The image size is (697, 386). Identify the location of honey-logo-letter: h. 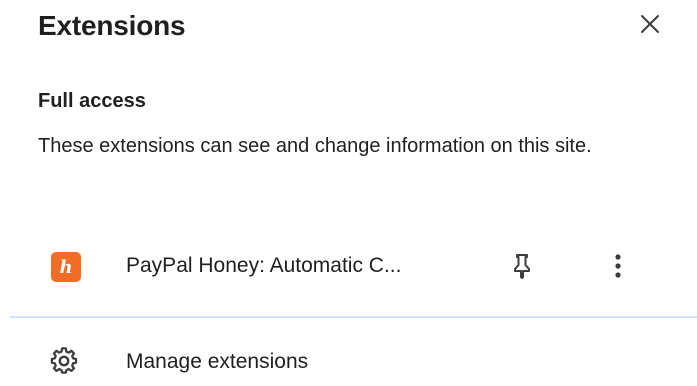
(66, 267).